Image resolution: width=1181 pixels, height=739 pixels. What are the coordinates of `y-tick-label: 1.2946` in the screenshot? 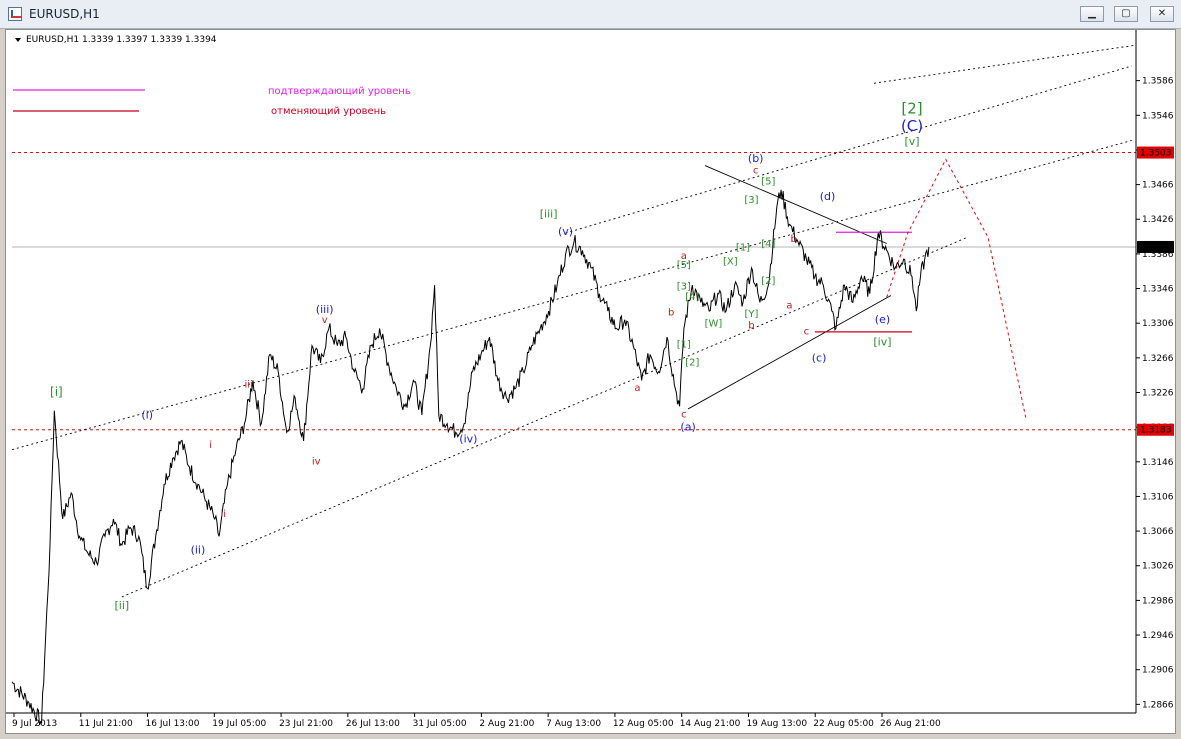 It's located at (1158, 636).